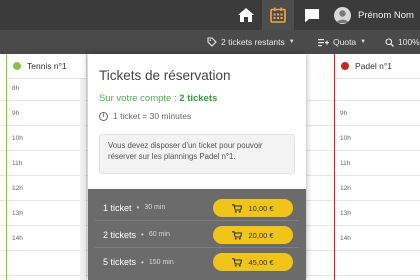 The image size is (420, 280). I want to click on ticket-offer: 2 tickets • 60 min 20,00 €, so click(197, 235).